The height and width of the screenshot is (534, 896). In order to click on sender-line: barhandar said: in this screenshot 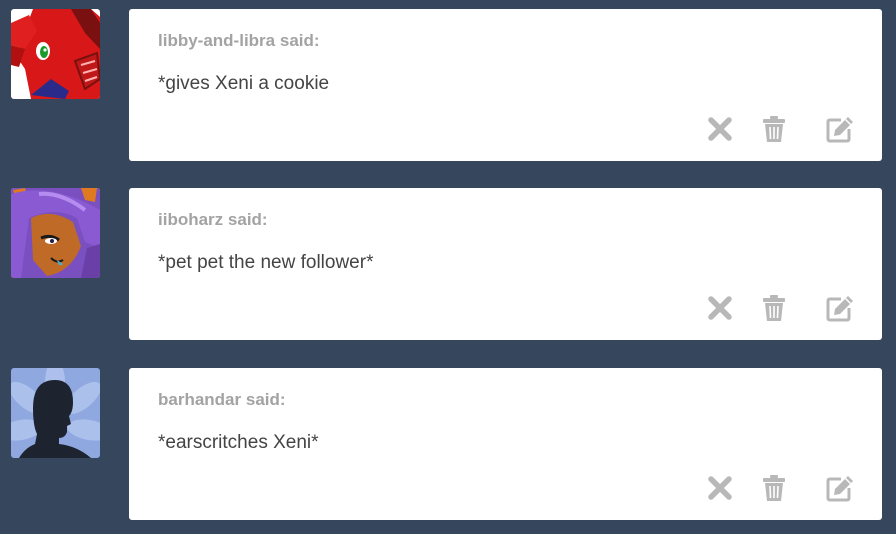, I will do `click(222, 400)`.